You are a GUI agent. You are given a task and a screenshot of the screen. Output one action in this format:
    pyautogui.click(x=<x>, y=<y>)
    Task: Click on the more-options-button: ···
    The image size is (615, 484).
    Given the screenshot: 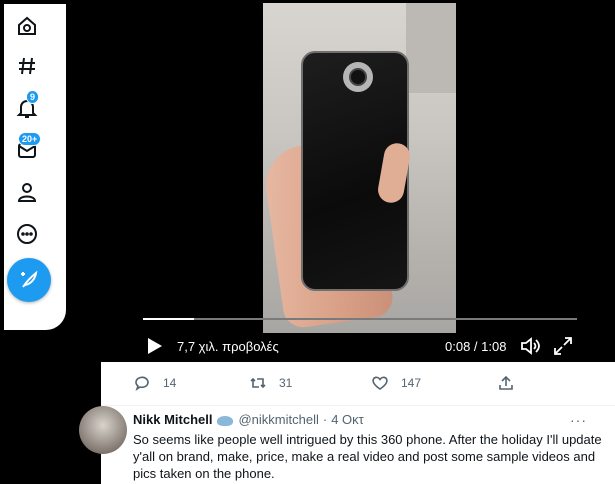 What is the action you would take?
    pyautogui.click(x=578, y=420)
    